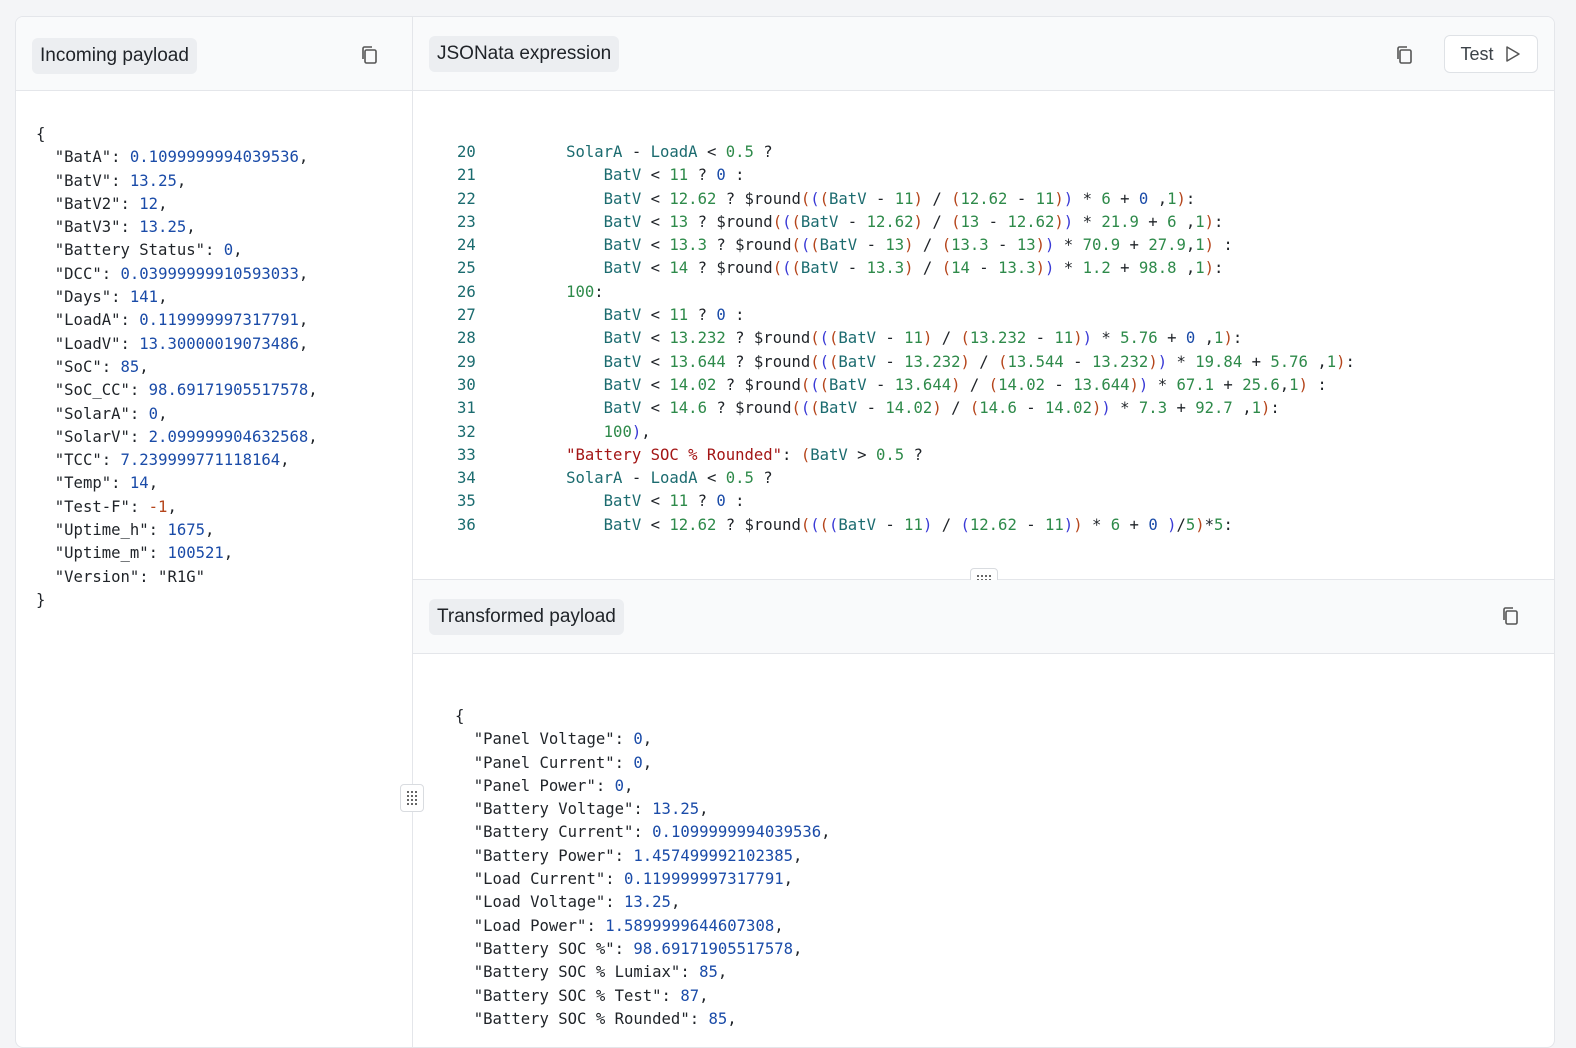 Image resolution: width=1576 pixels, height=1048 pixels. What do you see at coordinates (466, 198) in the screenshot?
I see `line-number: 22` at bounding box center [466, 198].